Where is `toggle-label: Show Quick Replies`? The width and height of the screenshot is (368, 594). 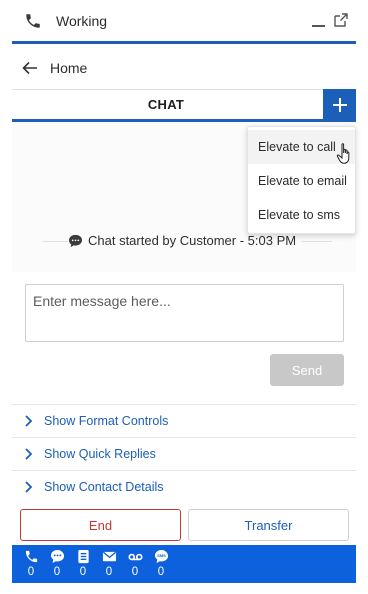
toggle-label: Show Quick Replies is located at coordinates (100, 454).